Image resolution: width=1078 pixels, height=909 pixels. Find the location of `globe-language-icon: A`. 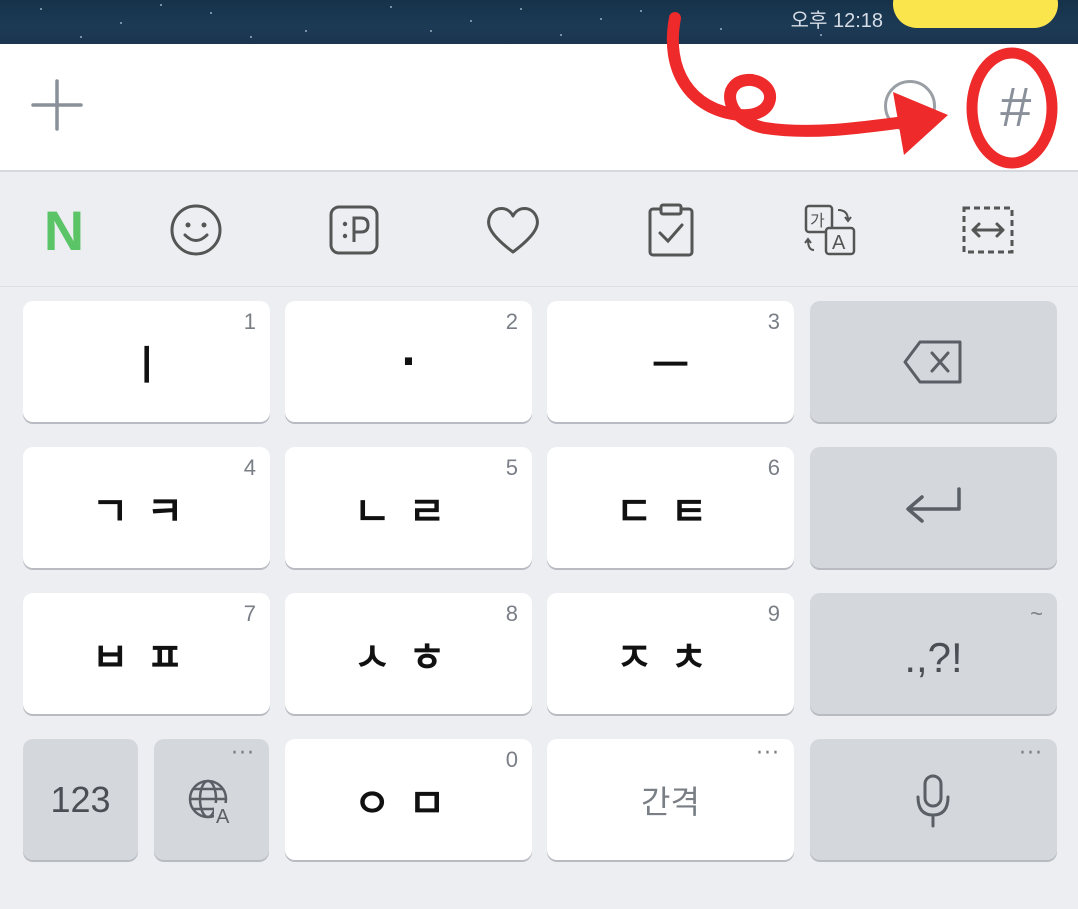

globe-language-icon: A is located at coordinates (212, 803).